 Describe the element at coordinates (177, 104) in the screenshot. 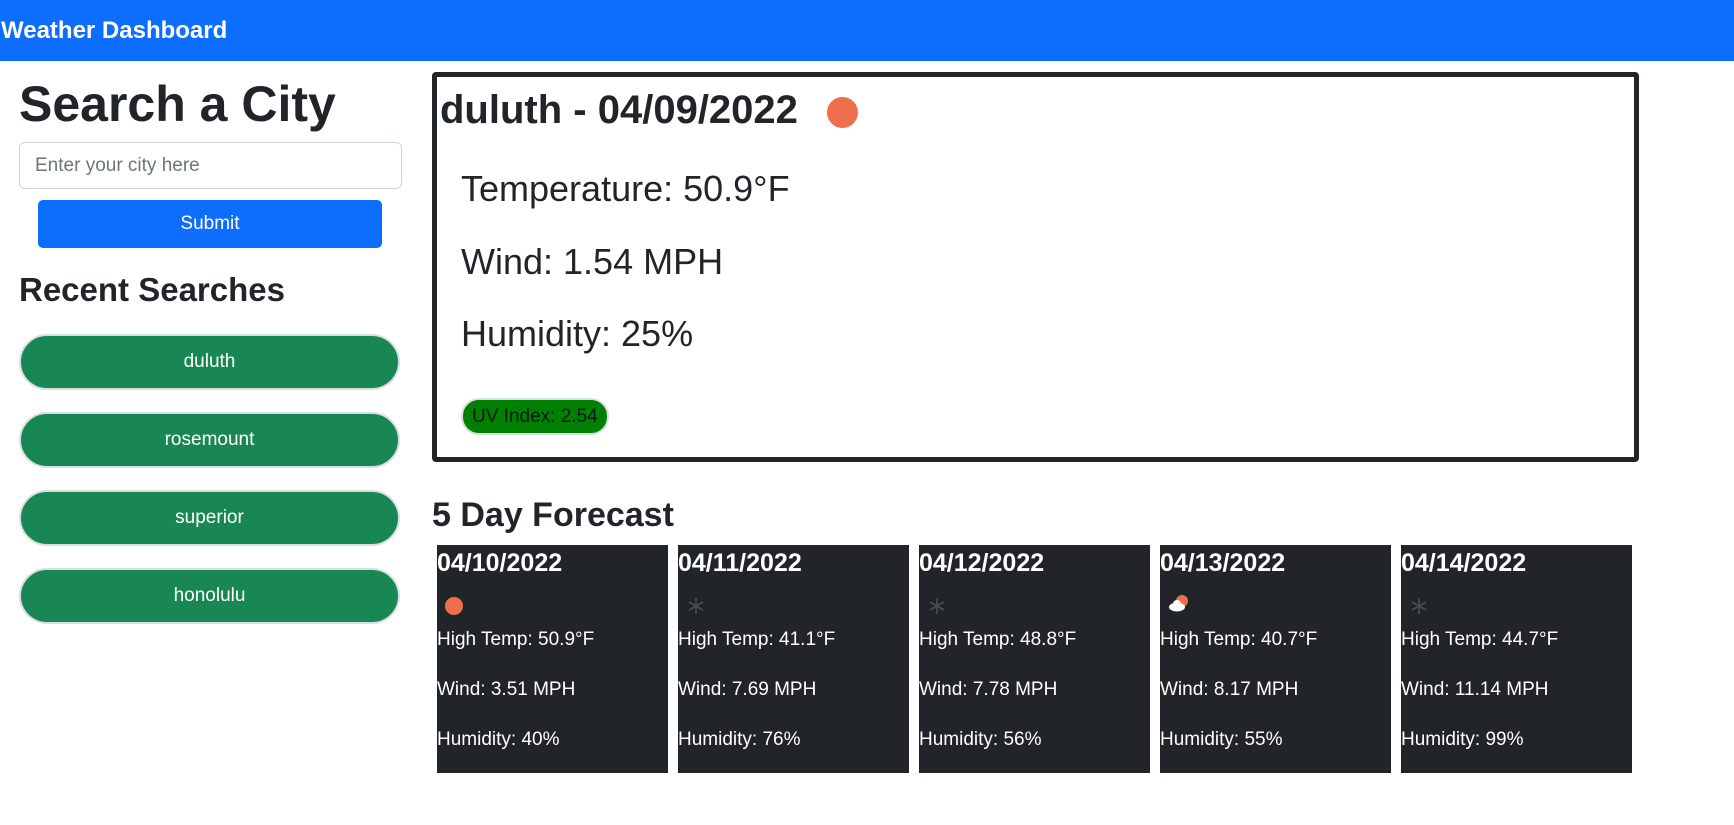

I see `search-heading: Search a City` at that location.